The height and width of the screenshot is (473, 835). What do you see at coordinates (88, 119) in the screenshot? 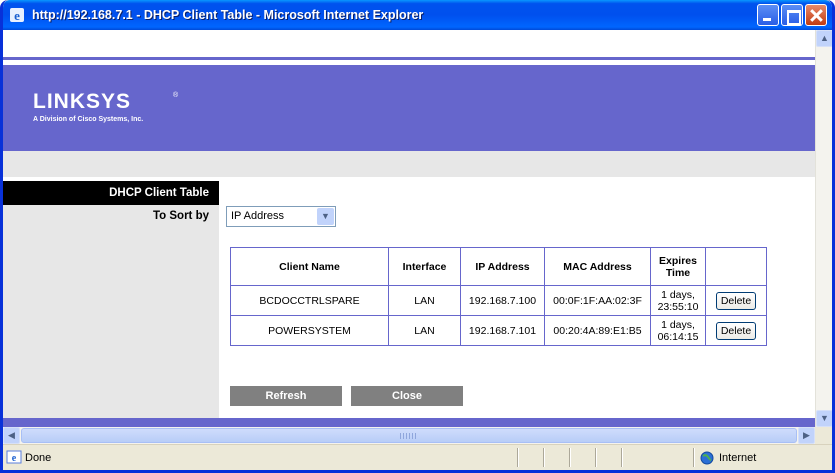
I see `logo-subtitle: A Division of Cisco Systems, Inc.` at bounding box center [88, 119].